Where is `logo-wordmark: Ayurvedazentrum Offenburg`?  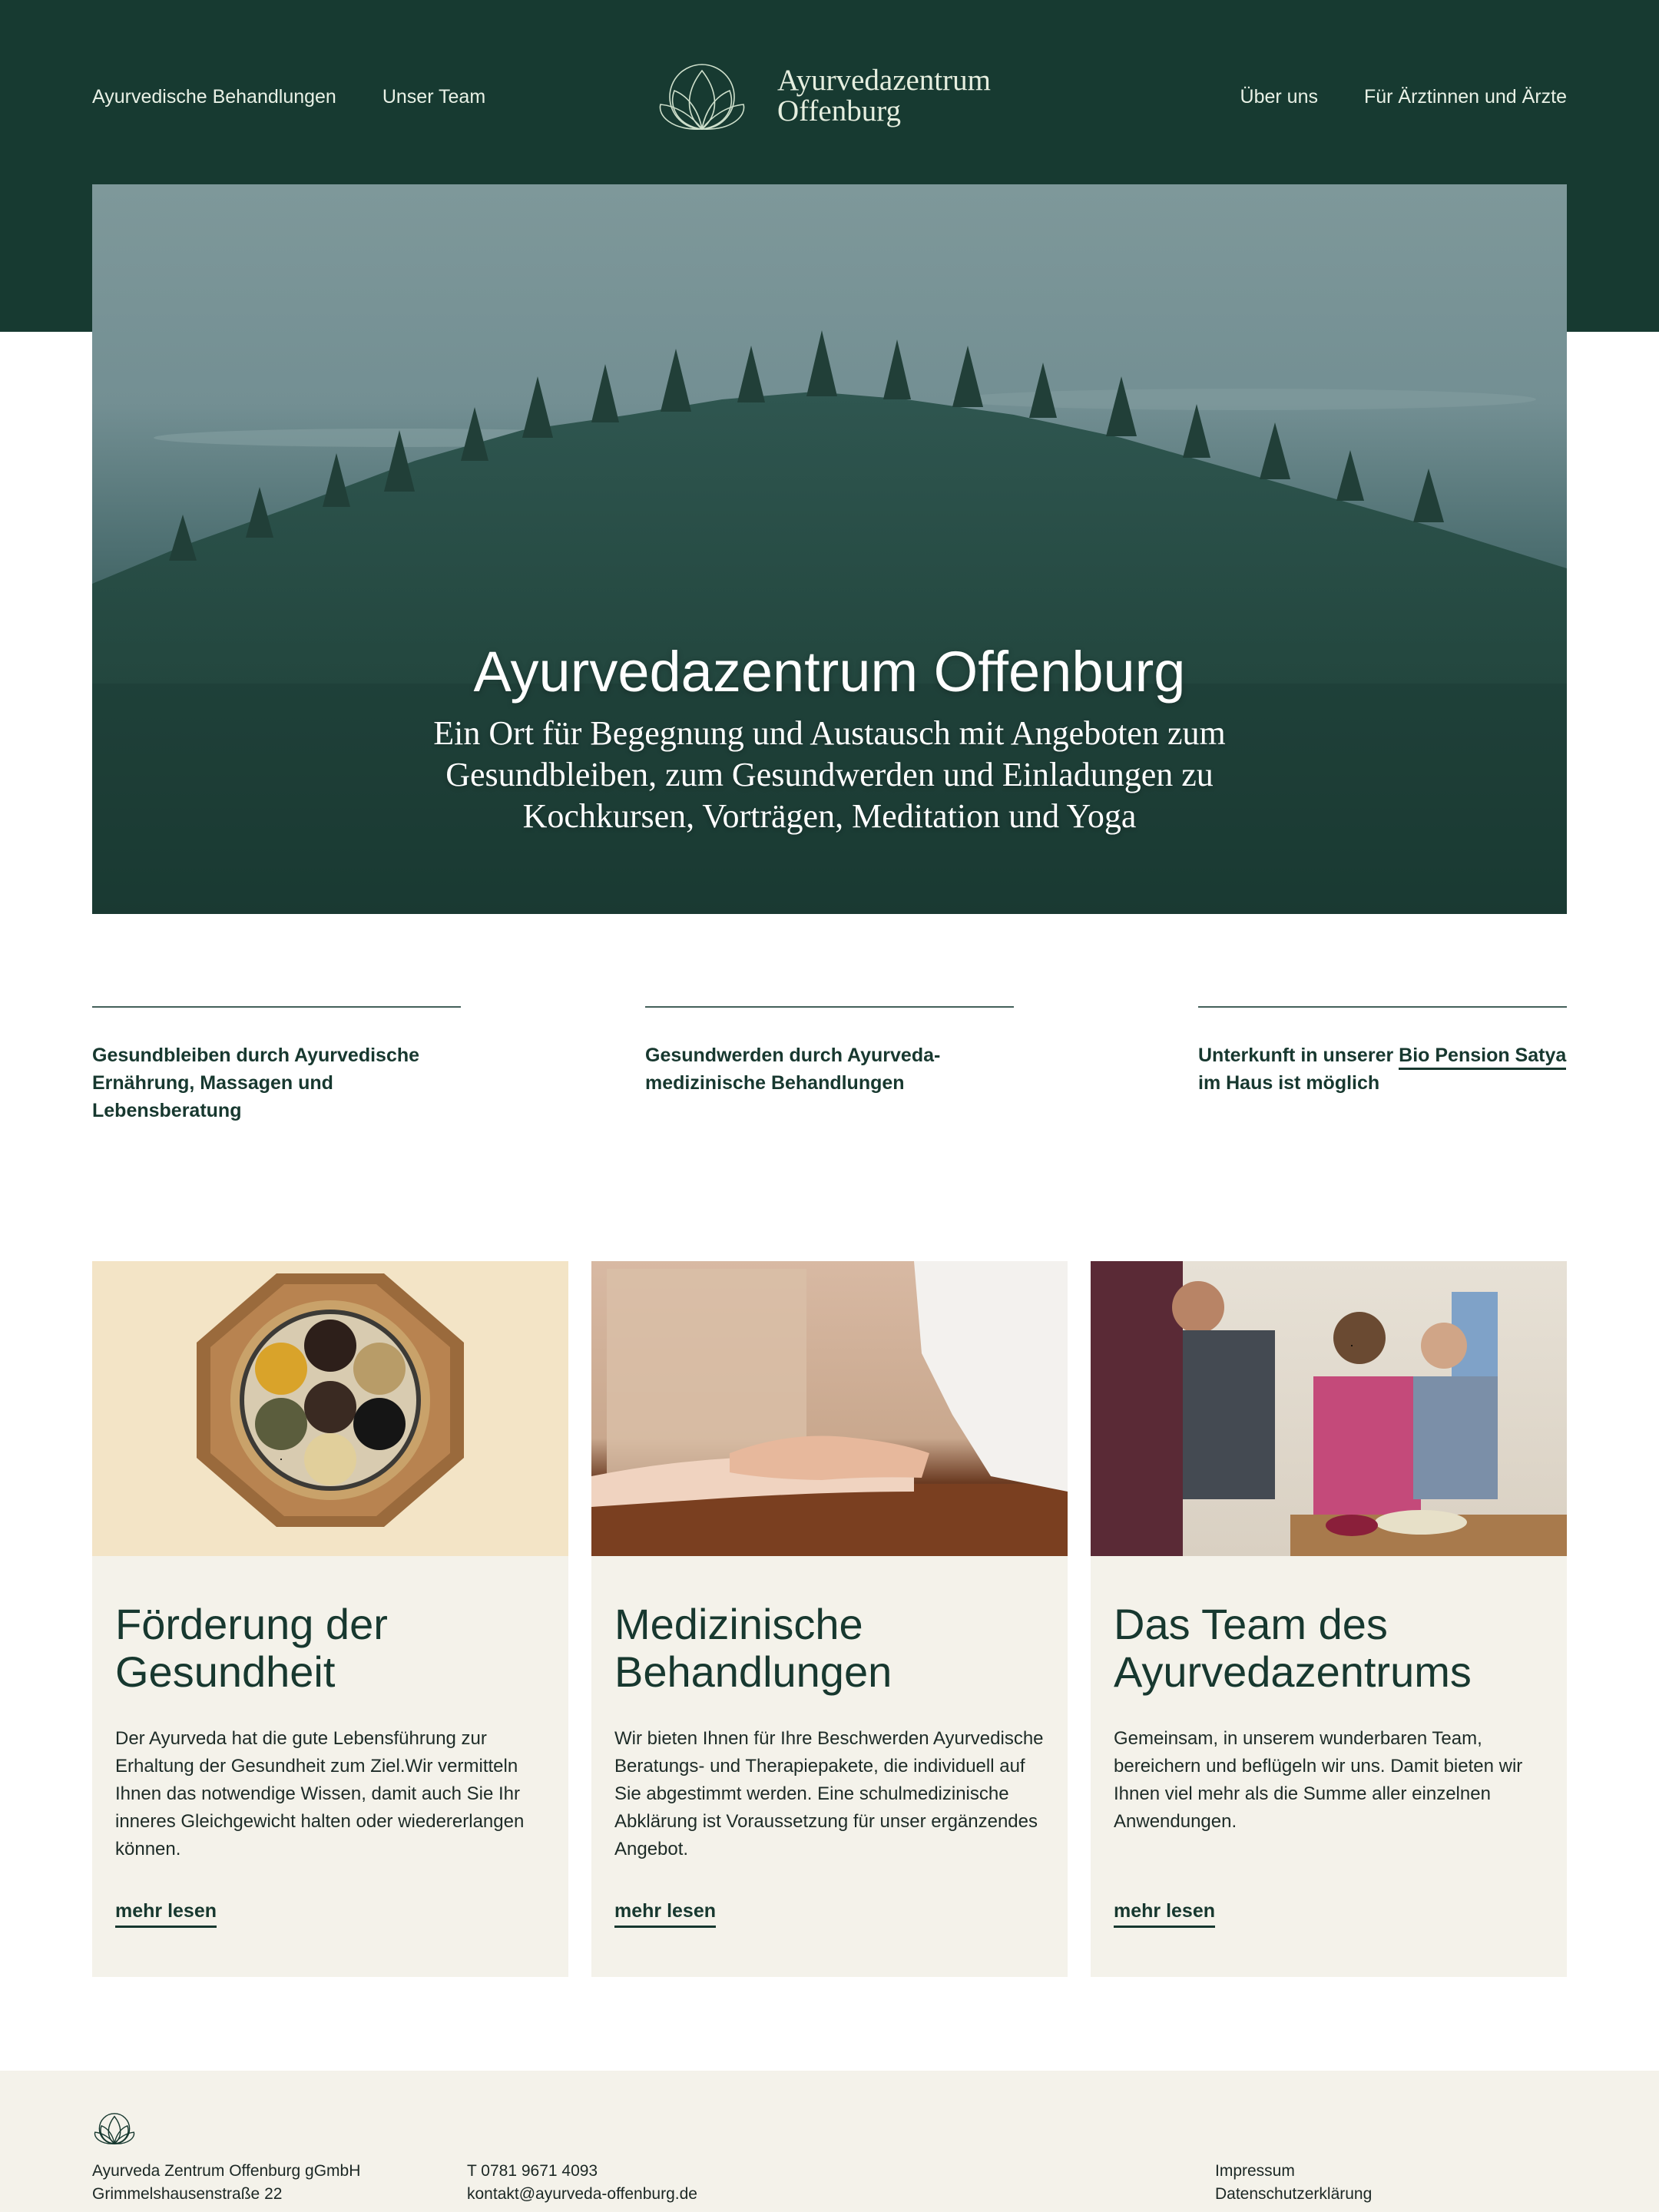 logo-wordmark: Ayurvedazentrum Offenburg is located at coordinates (884, 96).